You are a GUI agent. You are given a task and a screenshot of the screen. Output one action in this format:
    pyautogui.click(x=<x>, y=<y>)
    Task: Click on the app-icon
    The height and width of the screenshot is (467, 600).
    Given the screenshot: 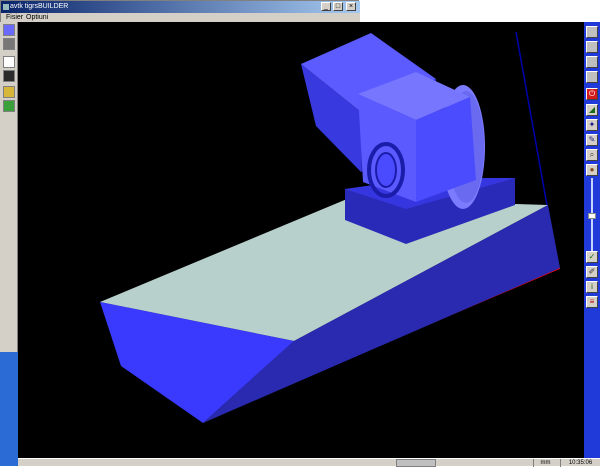 What is the action you would take?
    pyautogui.click(x=6, y=7)
    